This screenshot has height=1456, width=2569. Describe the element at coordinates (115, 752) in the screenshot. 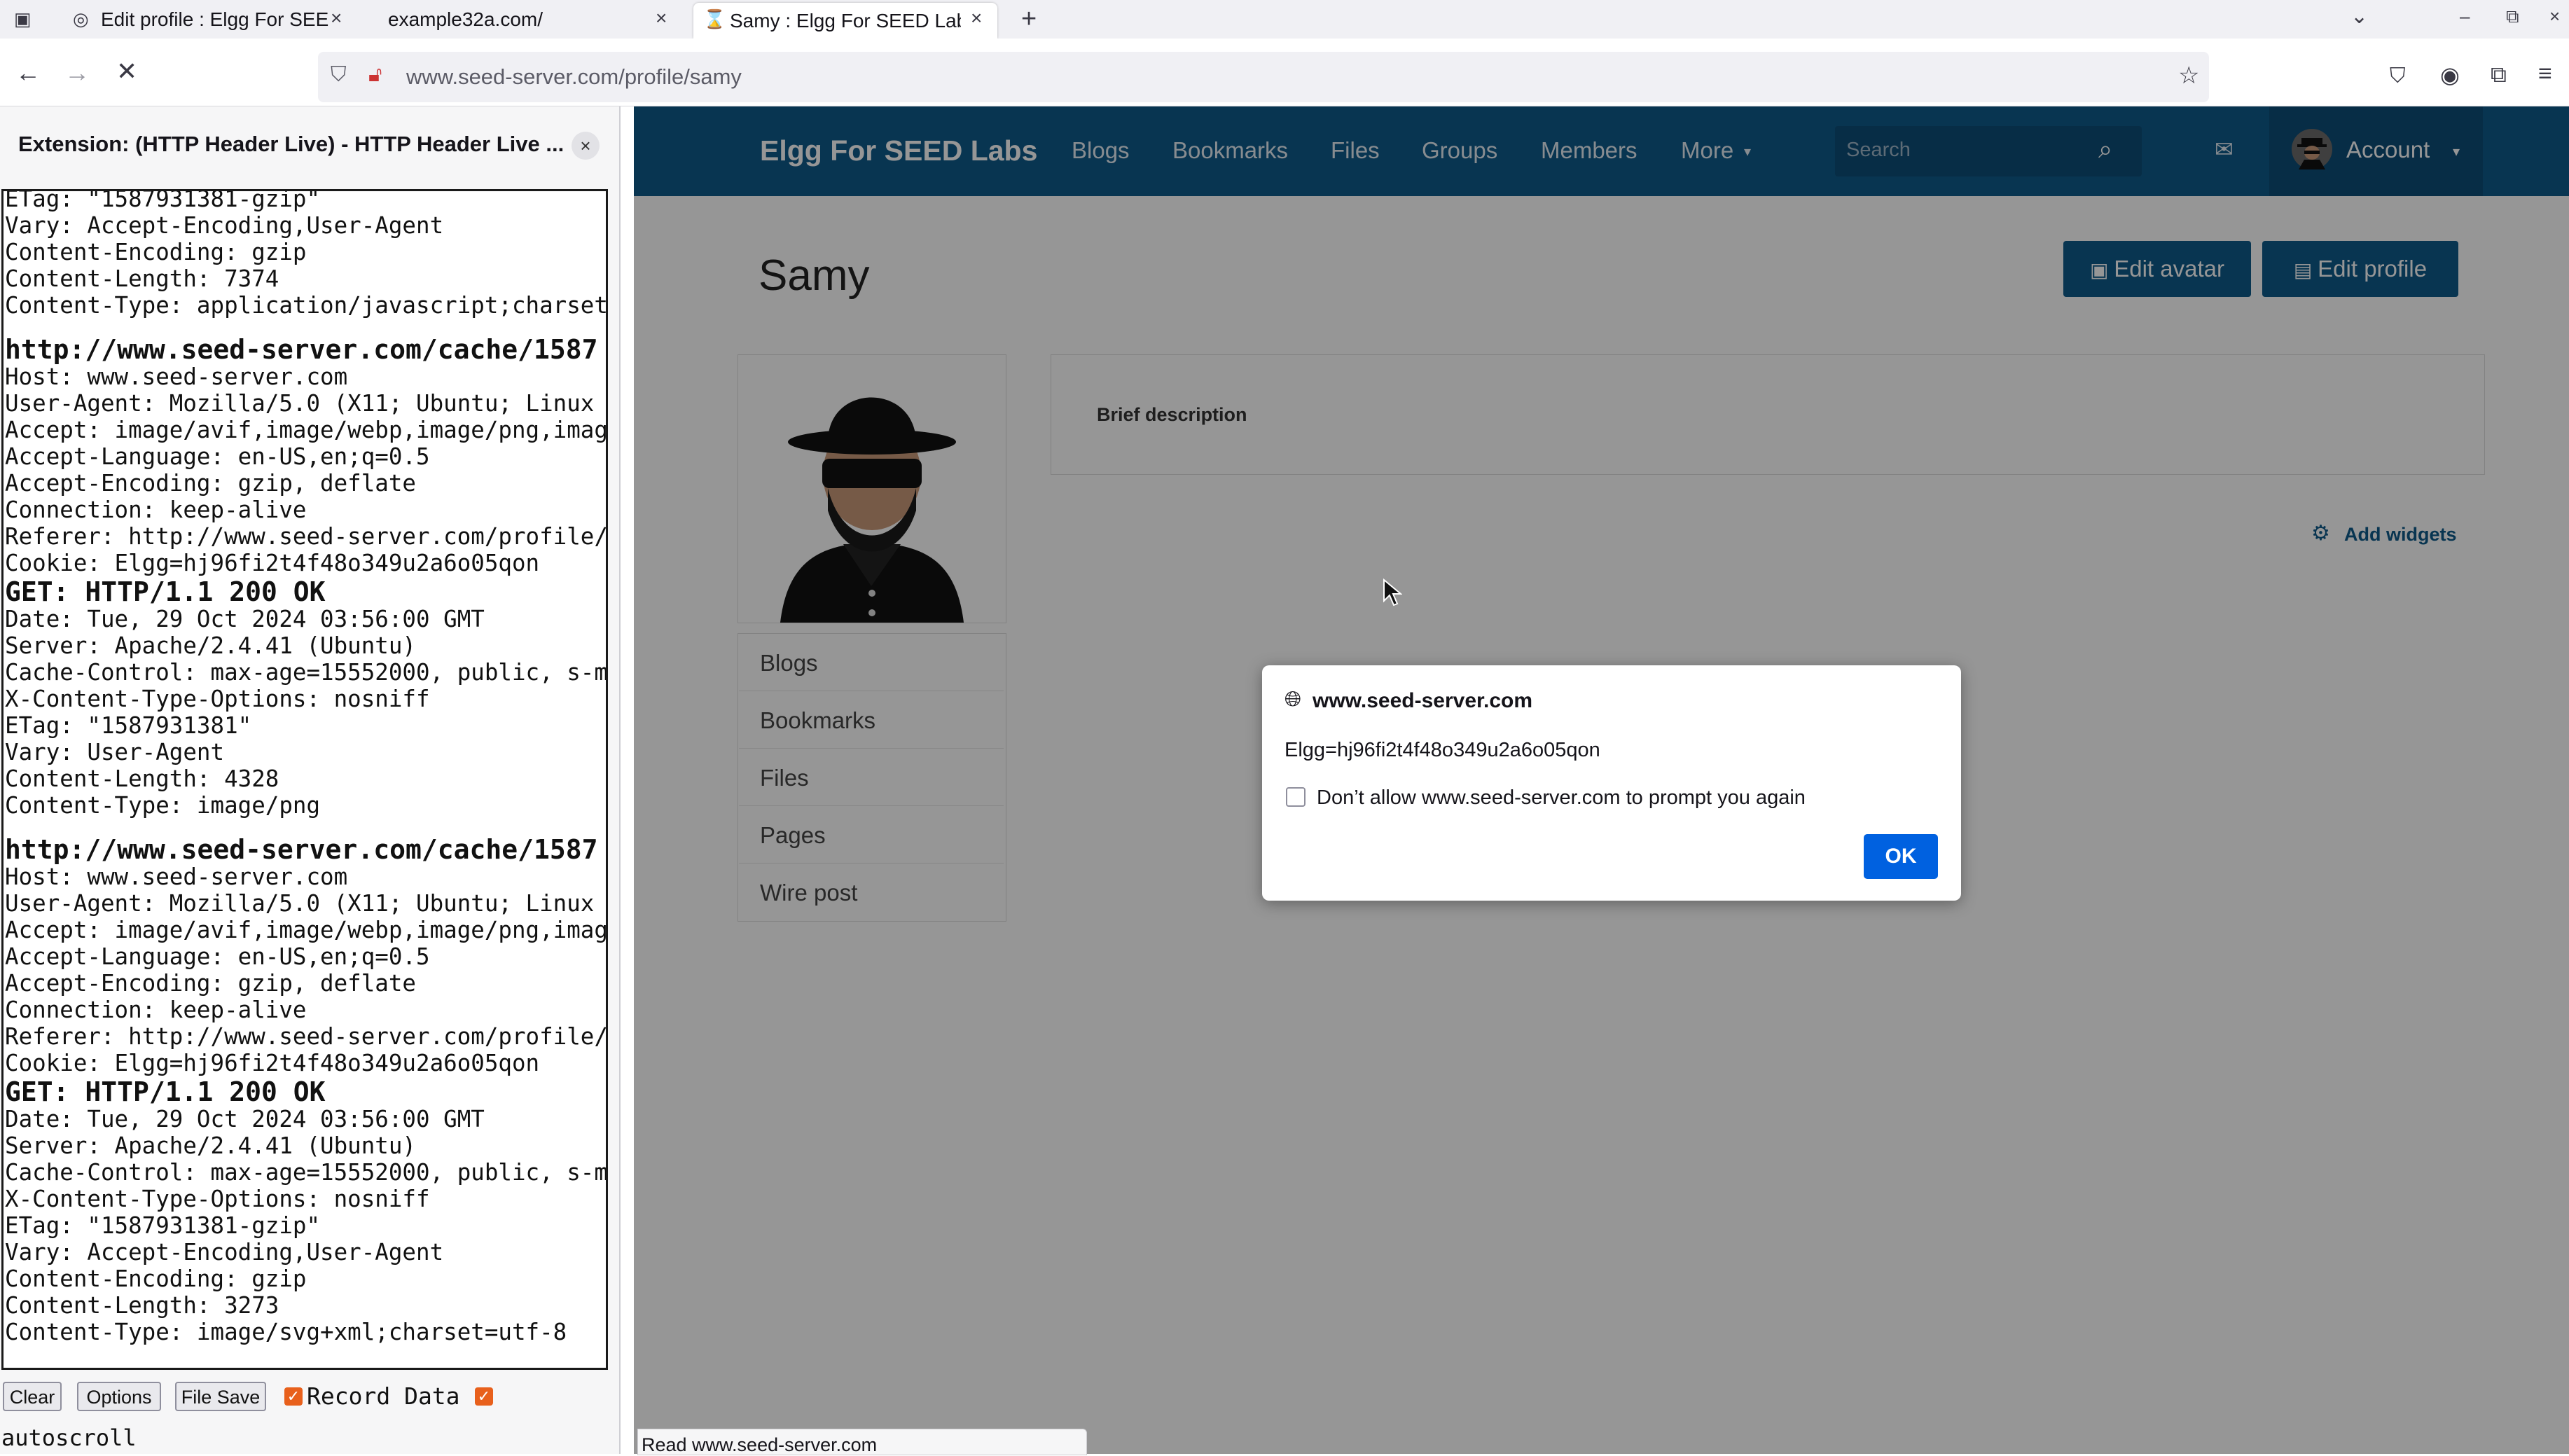

I see `log-header-line: Vary: User-Agent` at that location.